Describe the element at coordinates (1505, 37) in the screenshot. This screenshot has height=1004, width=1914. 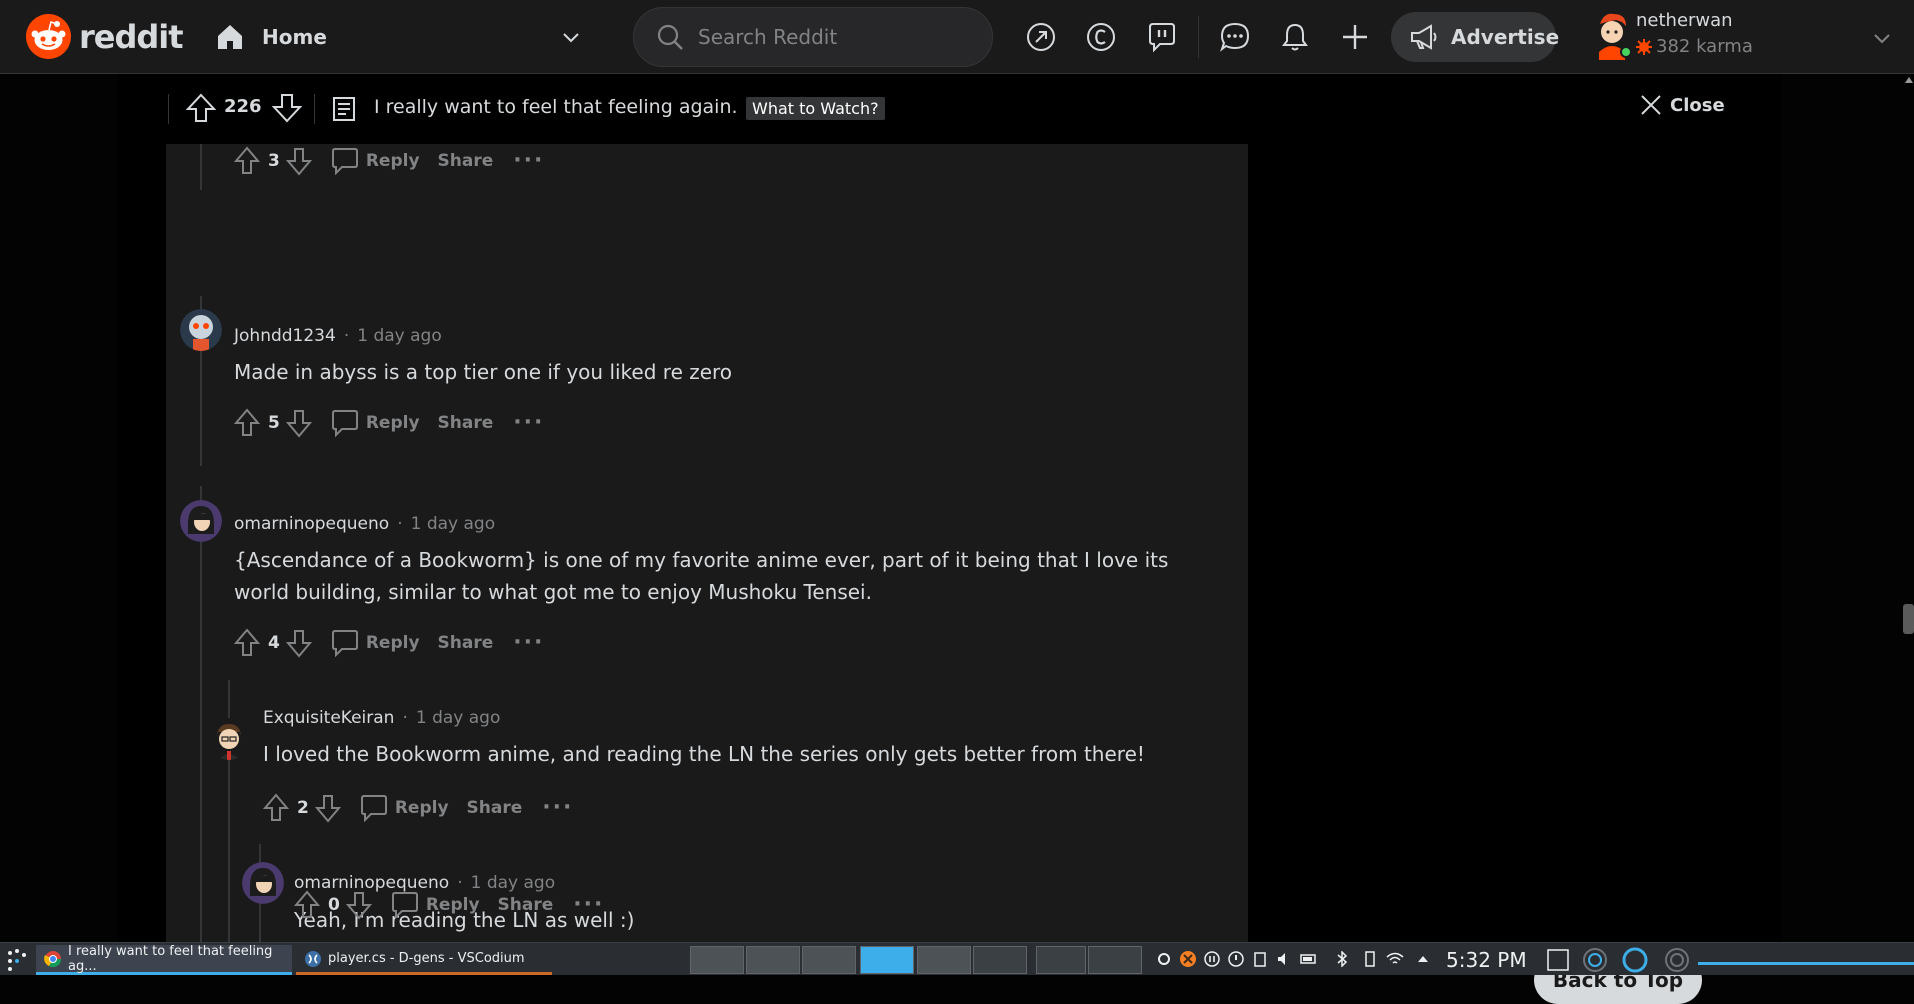
I see `advertise-label: Advertise` at that location.